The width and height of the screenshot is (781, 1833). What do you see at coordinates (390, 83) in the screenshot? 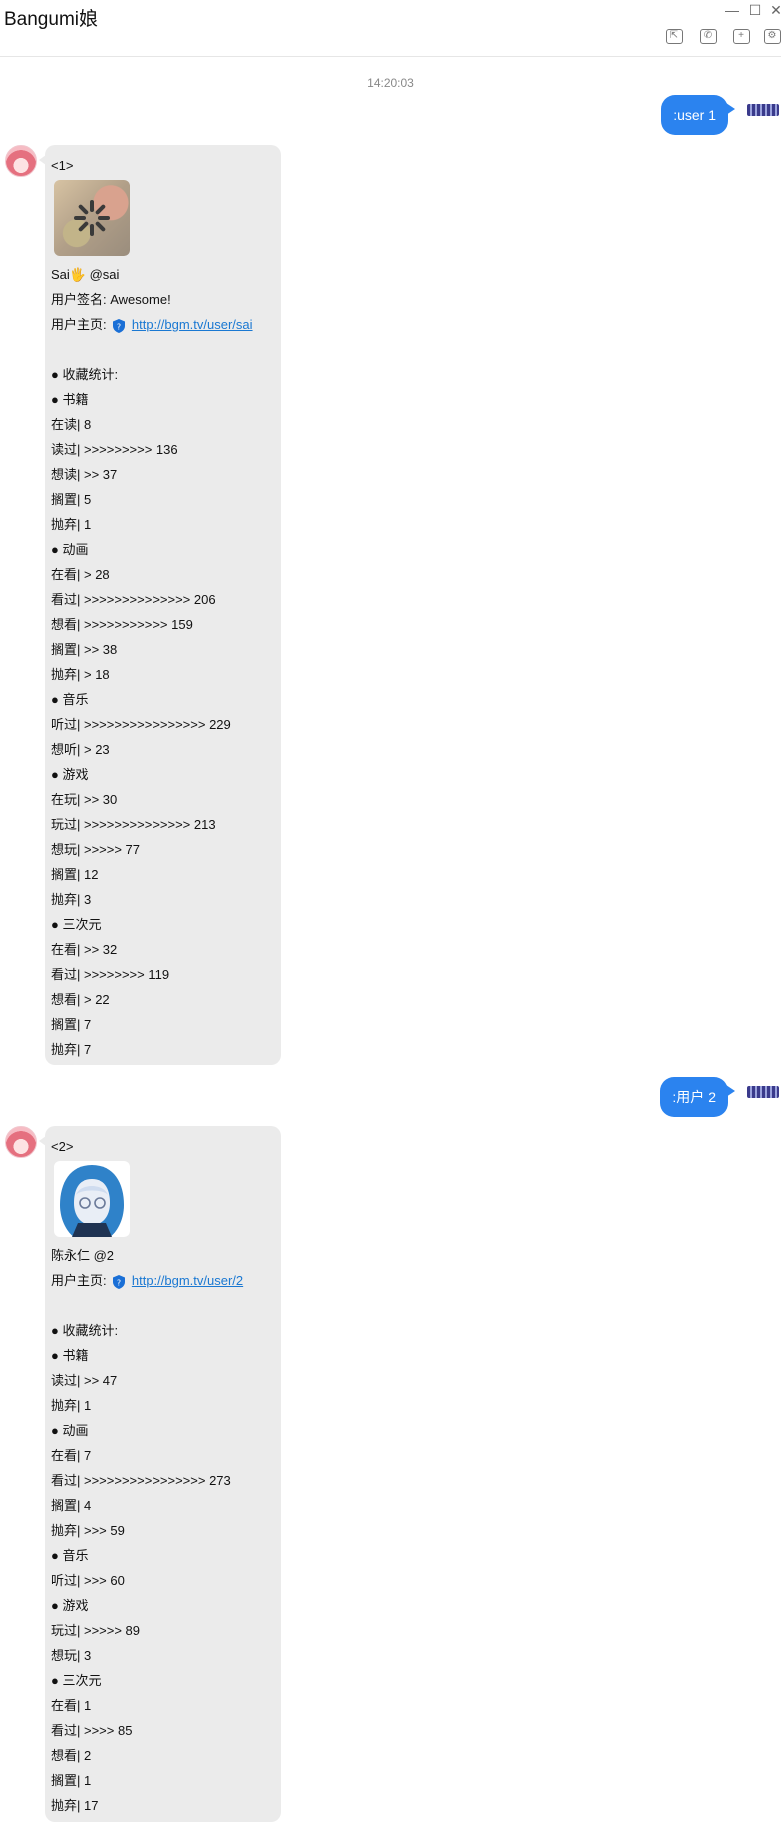
I see `message-timestamp: 14:20:03` at bounding box center [390, 83].